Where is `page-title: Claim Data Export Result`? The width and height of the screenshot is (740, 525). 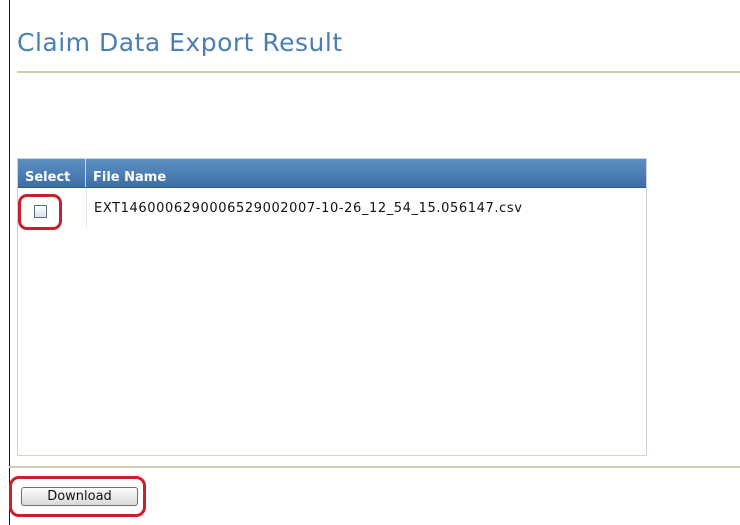 page-title: Claim Data Export Result is located at coordinates (180, 42).